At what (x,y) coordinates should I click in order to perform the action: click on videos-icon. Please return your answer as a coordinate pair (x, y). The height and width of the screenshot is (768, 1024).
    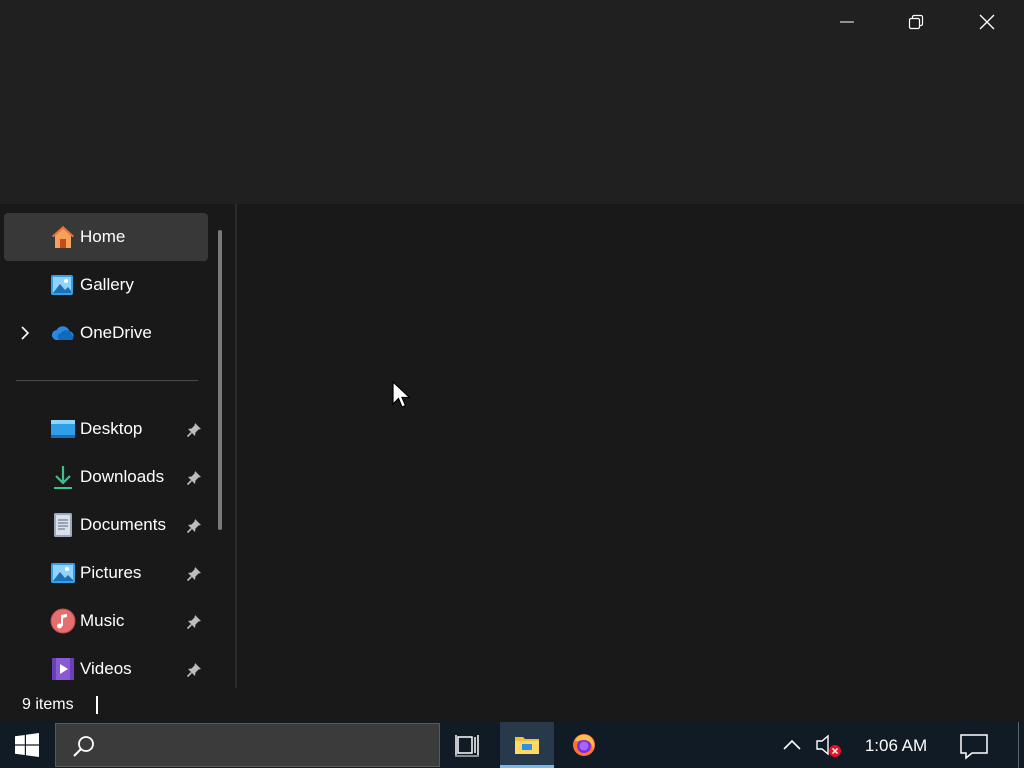
    Looking at the image, I should click on (63, 669).